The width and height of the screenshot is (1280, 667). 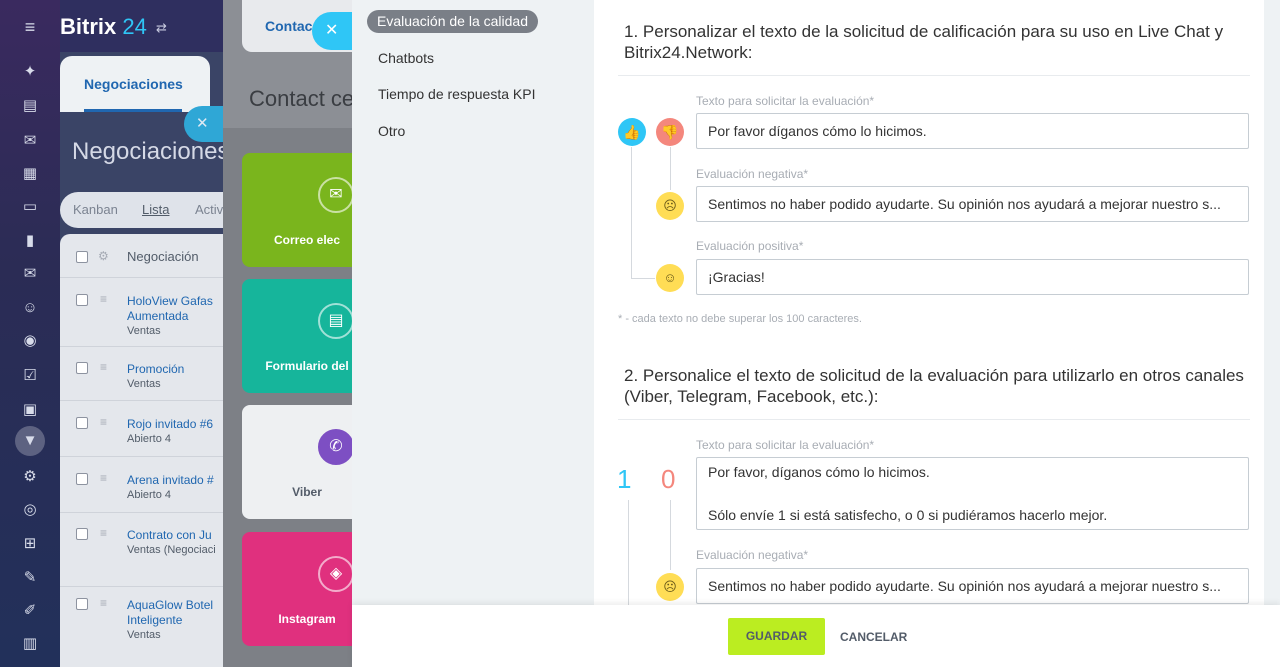 I want to click on sign-icon: ✎, so click(x=30, y=578).